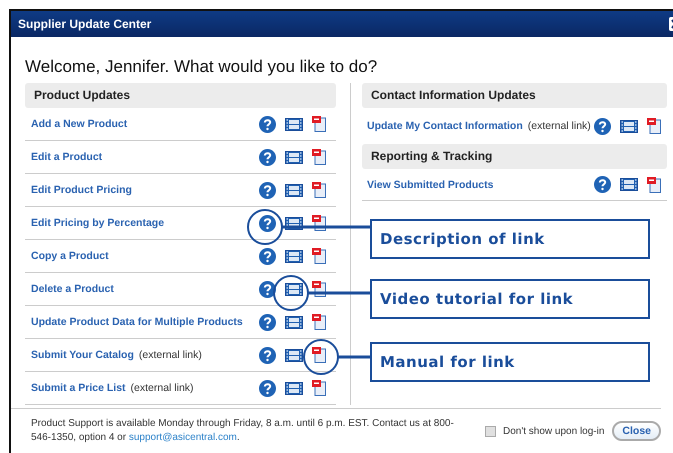  I want to click on email-link: support@asicentral.com, so click(182, 437).